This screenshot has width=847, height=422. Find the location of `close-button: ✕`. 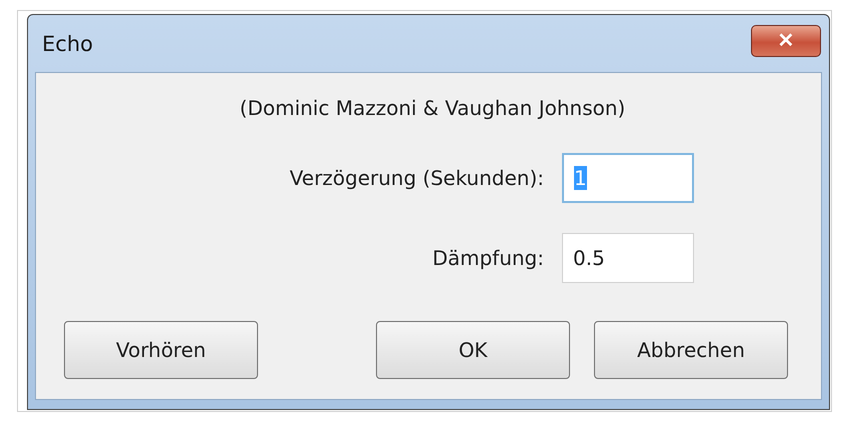

close-button: ✕ is located at coordinates (786, 40).